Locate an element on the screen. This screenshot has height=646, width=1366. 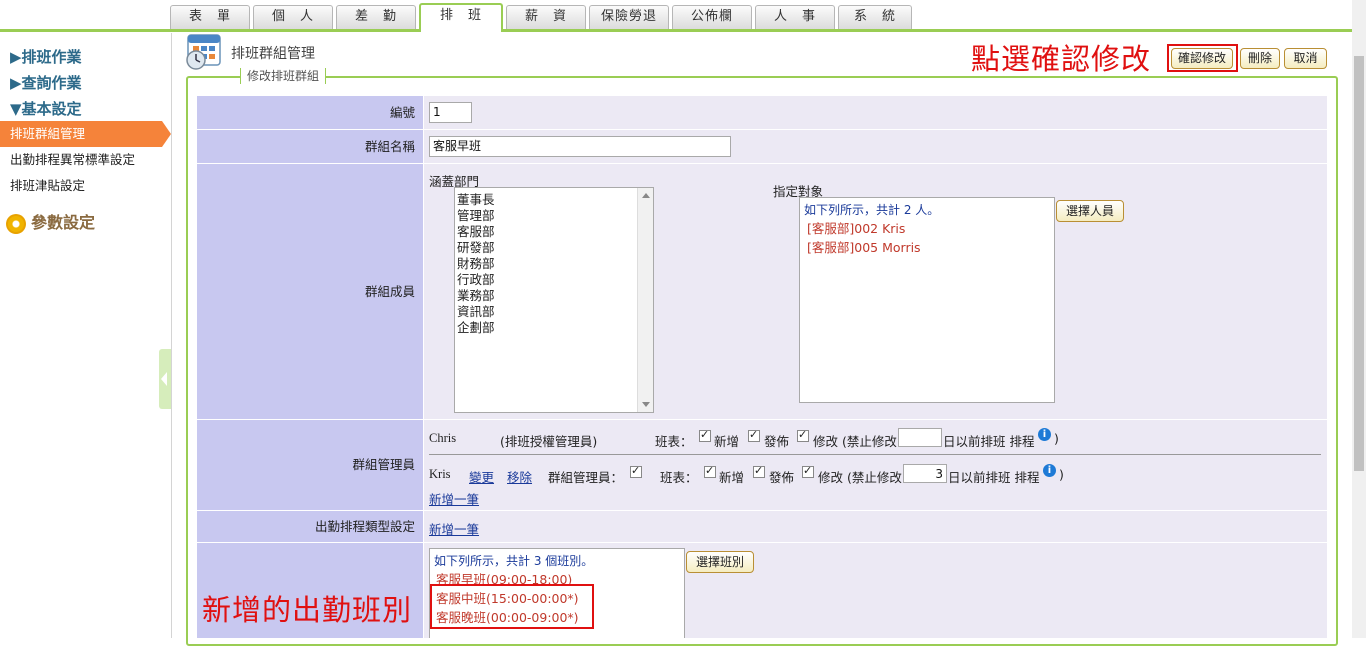
id-field: 1 is located at coordinates (450, 112).